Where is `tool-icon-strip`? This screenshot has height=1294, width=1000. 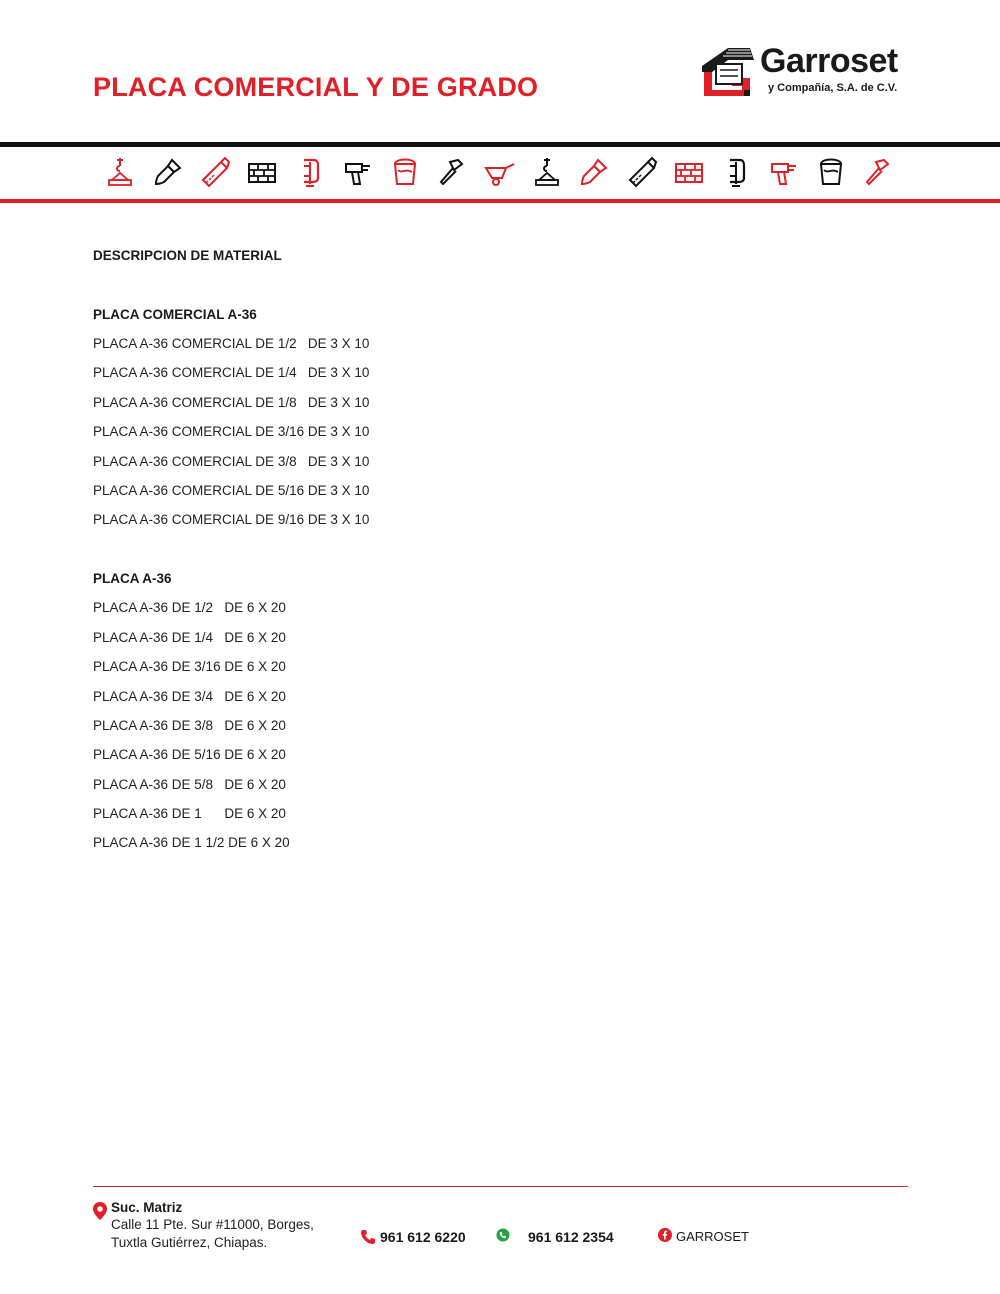
tool-icon-strip is located at coordinates (500, 172).